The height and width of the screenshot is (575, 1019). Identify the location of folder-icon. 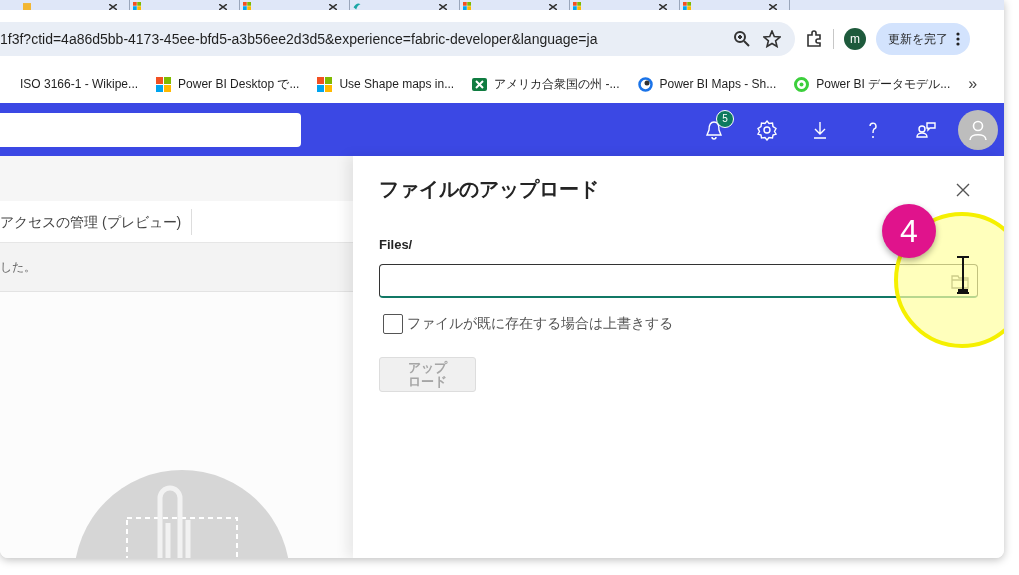
(27, 6).